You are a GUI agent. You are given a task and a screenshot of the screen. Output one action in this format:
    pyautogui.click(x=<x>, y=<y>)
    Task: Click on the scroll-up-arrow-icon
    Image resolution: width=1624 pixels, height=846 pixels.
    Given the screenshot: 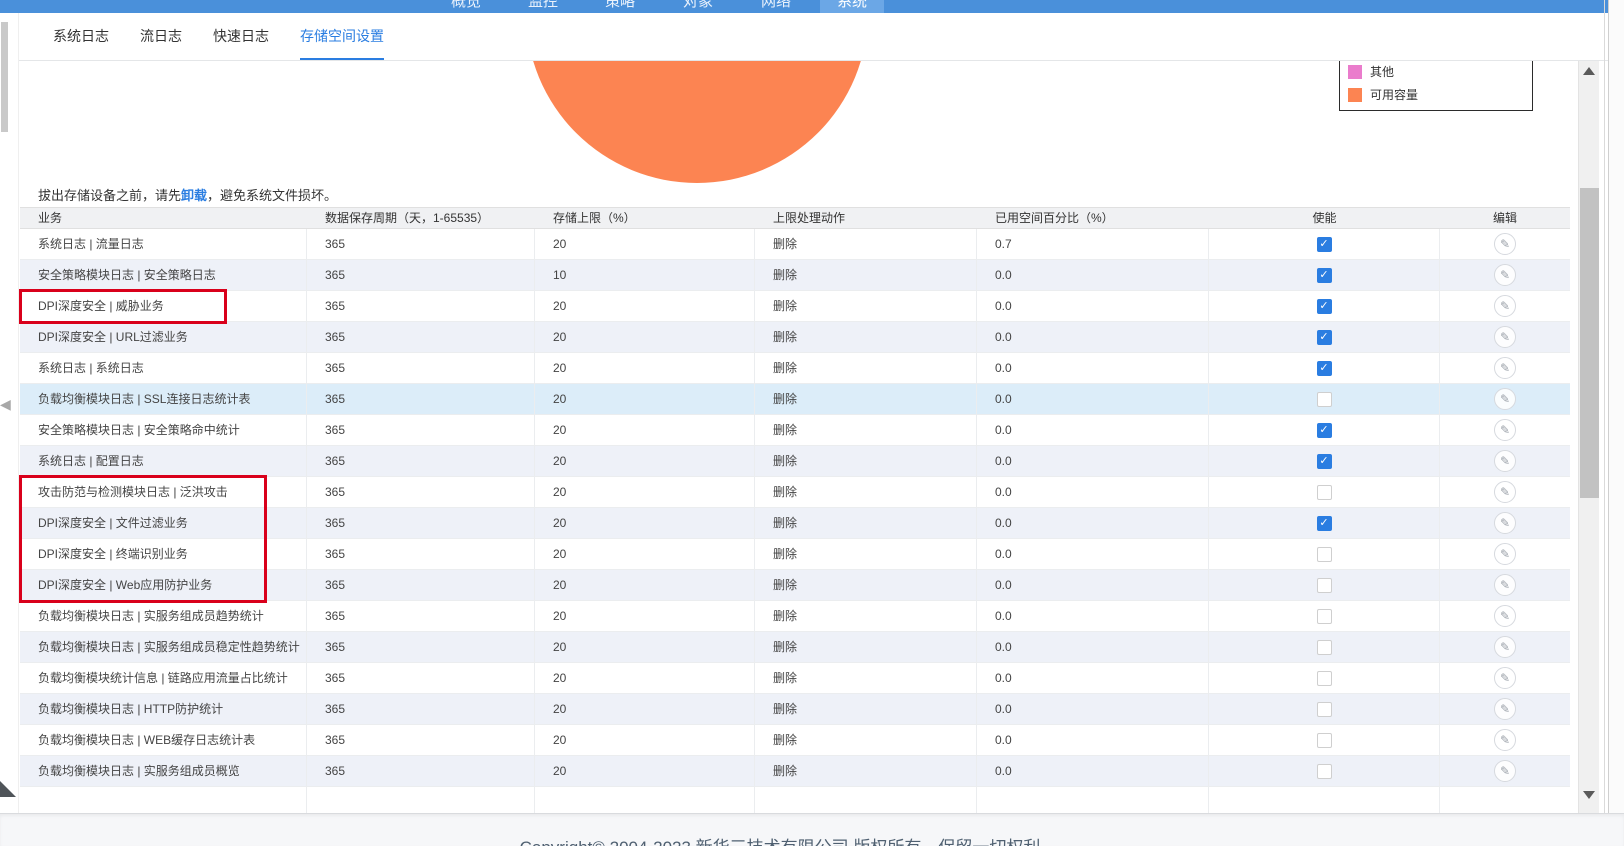 What is the action you would take?
    pyautogui.click(x=1589, y=71)
    